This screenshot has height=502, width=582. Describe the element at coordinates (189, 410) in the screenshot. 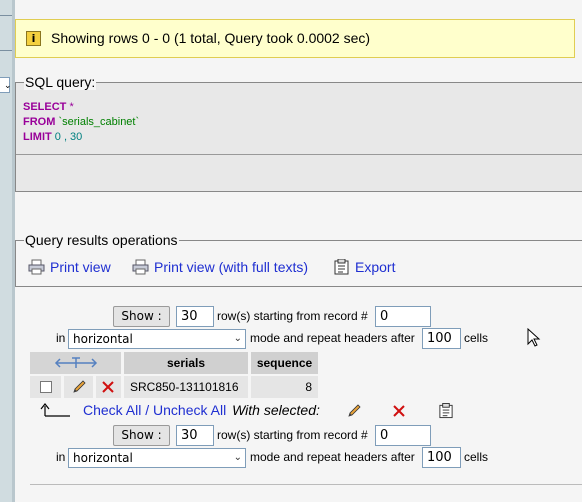

I see `uncheck-all-link: Uncheck All` at that location.